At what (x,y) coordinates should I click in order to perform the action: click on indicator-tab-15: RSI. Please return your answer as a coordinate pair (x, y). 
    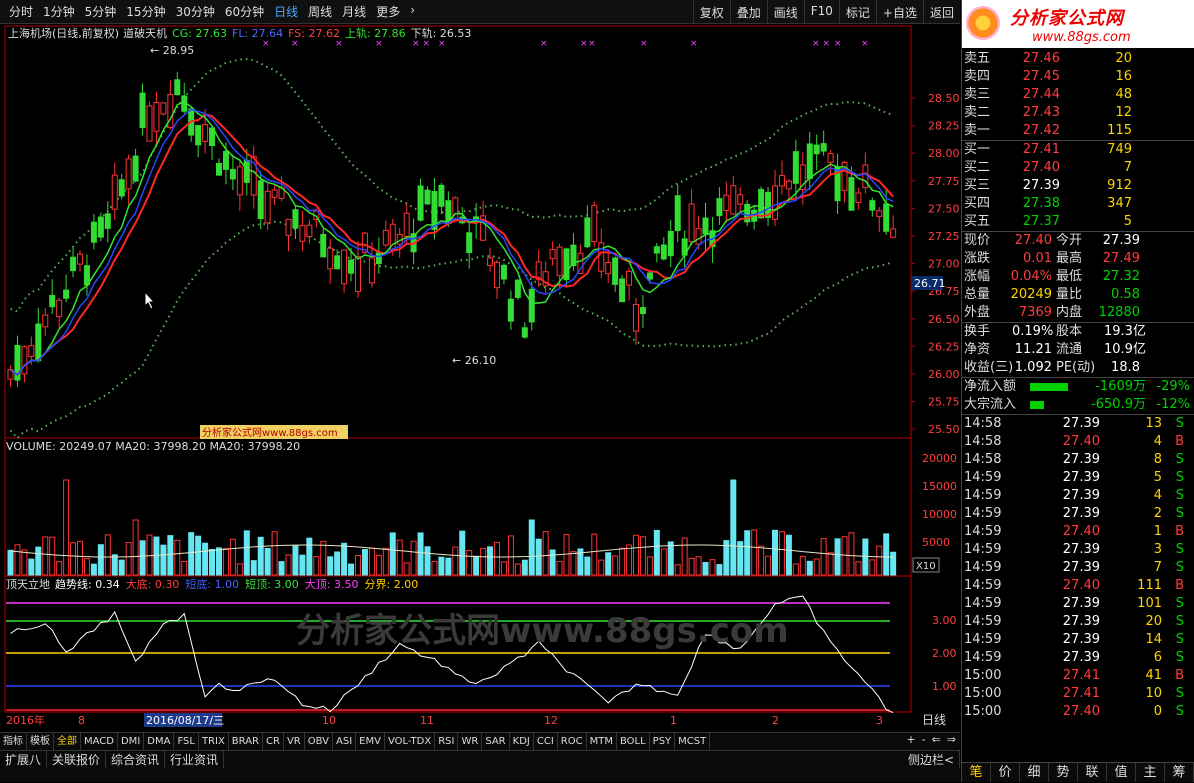
    Looking at the image, I should click on (447, 741).